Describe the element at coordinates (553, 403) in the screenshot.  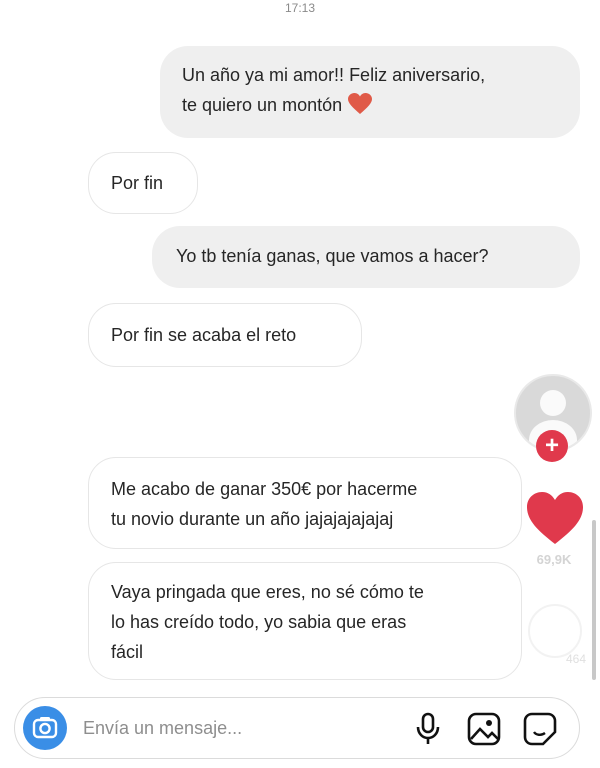
I see `avatar-head-shape` at that location.